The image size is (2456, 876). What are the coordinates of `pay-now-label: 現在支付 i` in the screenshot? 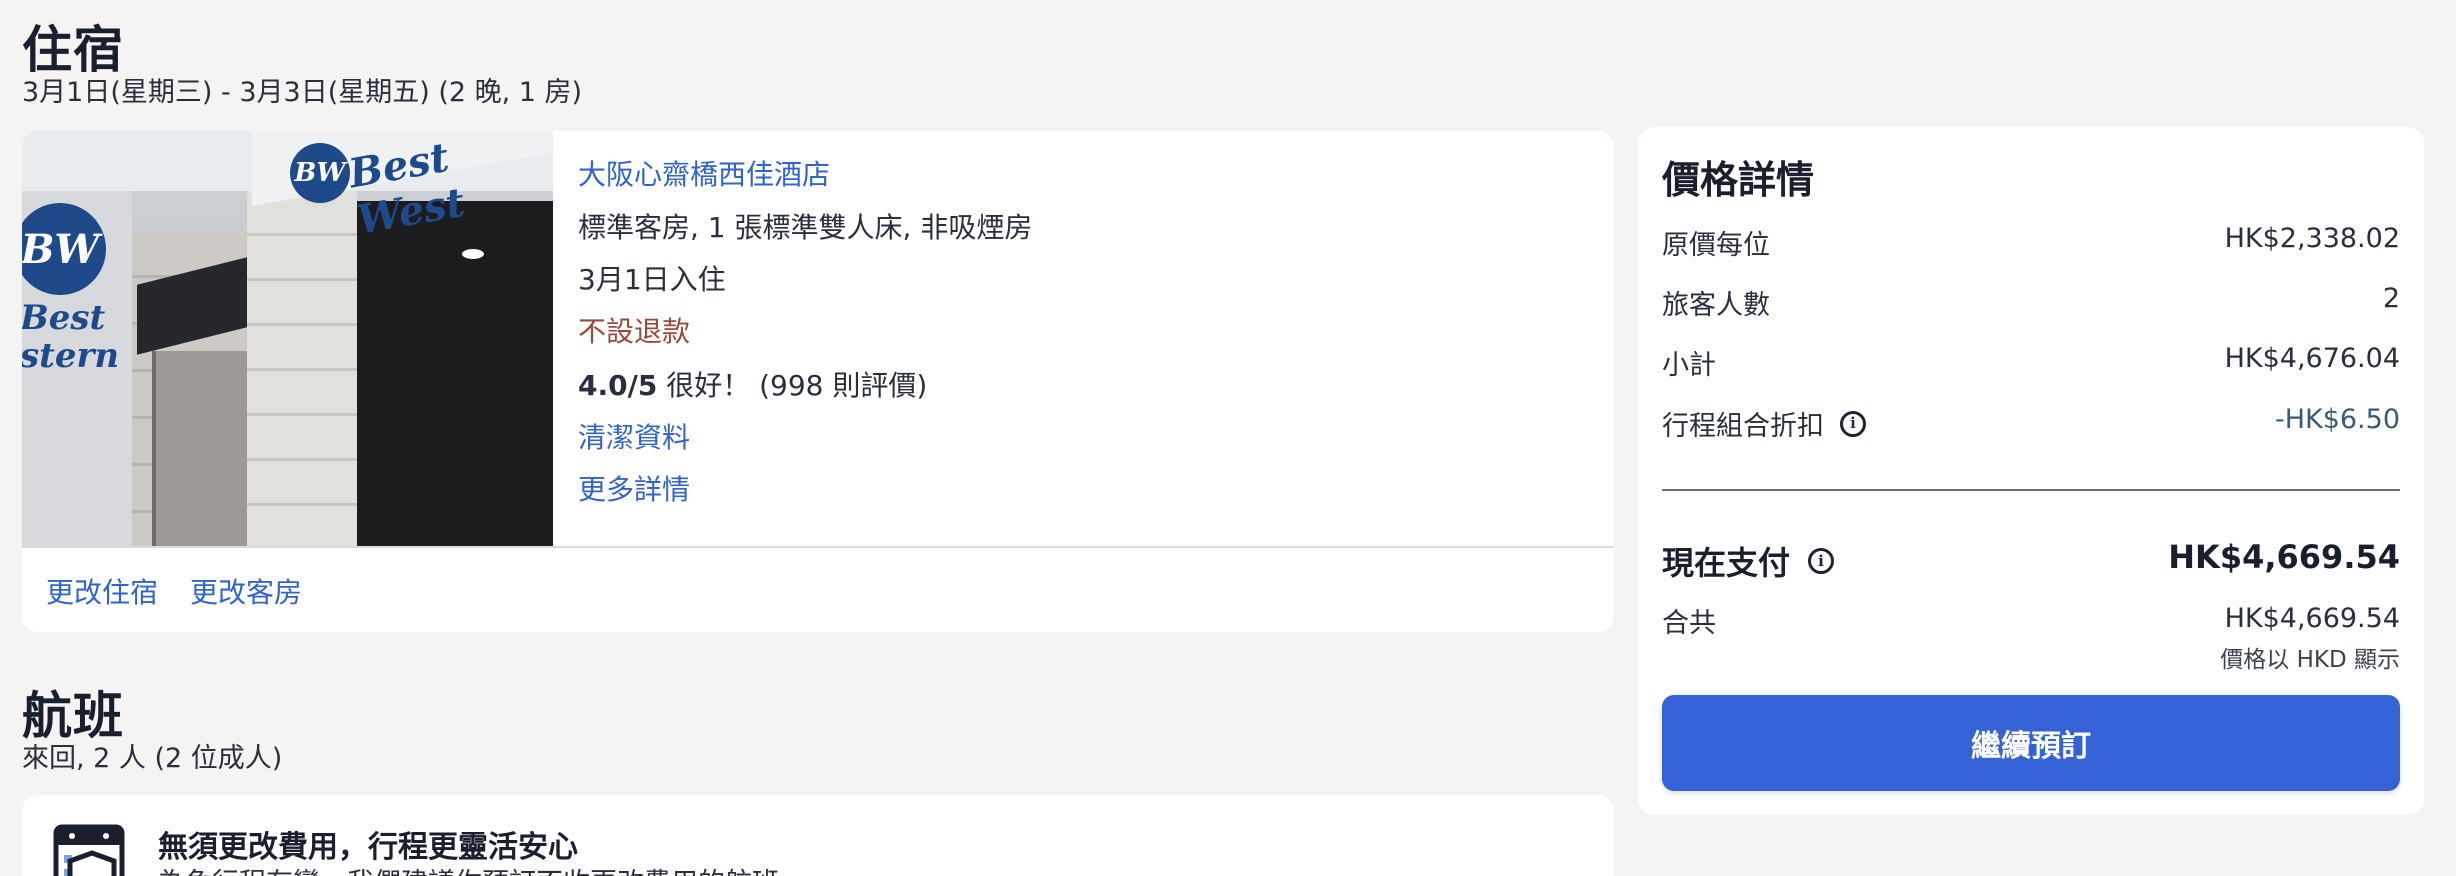 It's located at (1748, 561).